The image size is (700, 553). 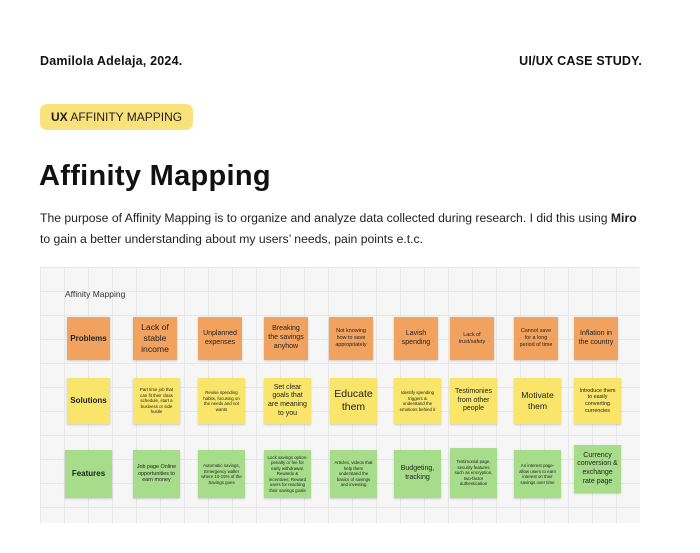 What do you see at coordinates (536, 338) in the screenshot?
I see `problem-note: Cannot save for a long period of time` at bounding box center [536, 338].